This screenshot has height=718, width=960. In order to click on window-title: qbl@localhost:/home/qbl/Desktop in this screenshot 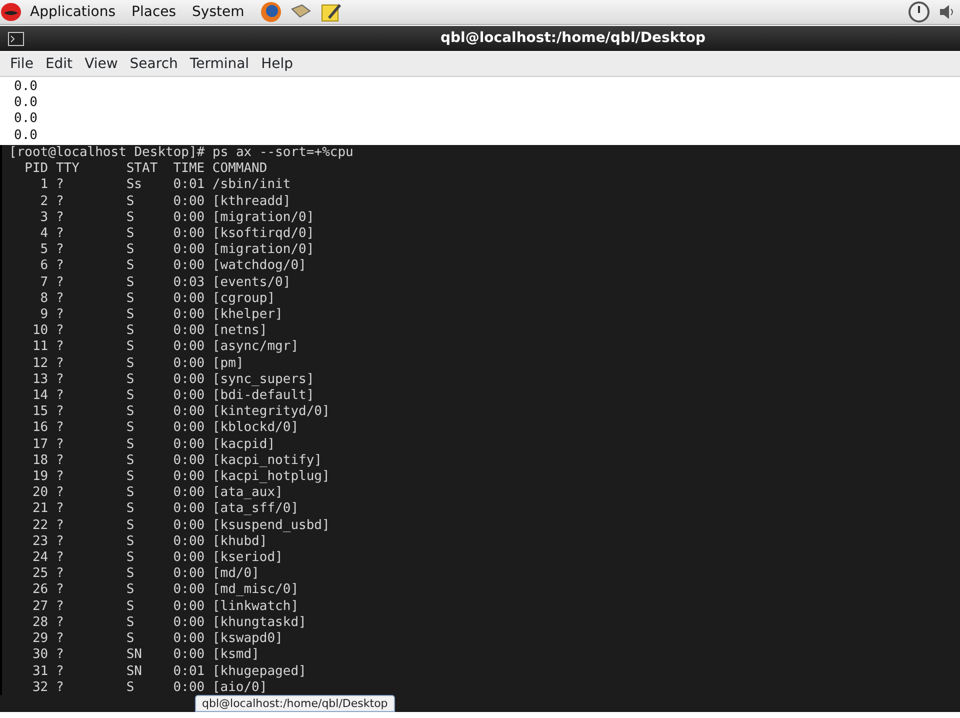, I will do `click(573, 38)`.